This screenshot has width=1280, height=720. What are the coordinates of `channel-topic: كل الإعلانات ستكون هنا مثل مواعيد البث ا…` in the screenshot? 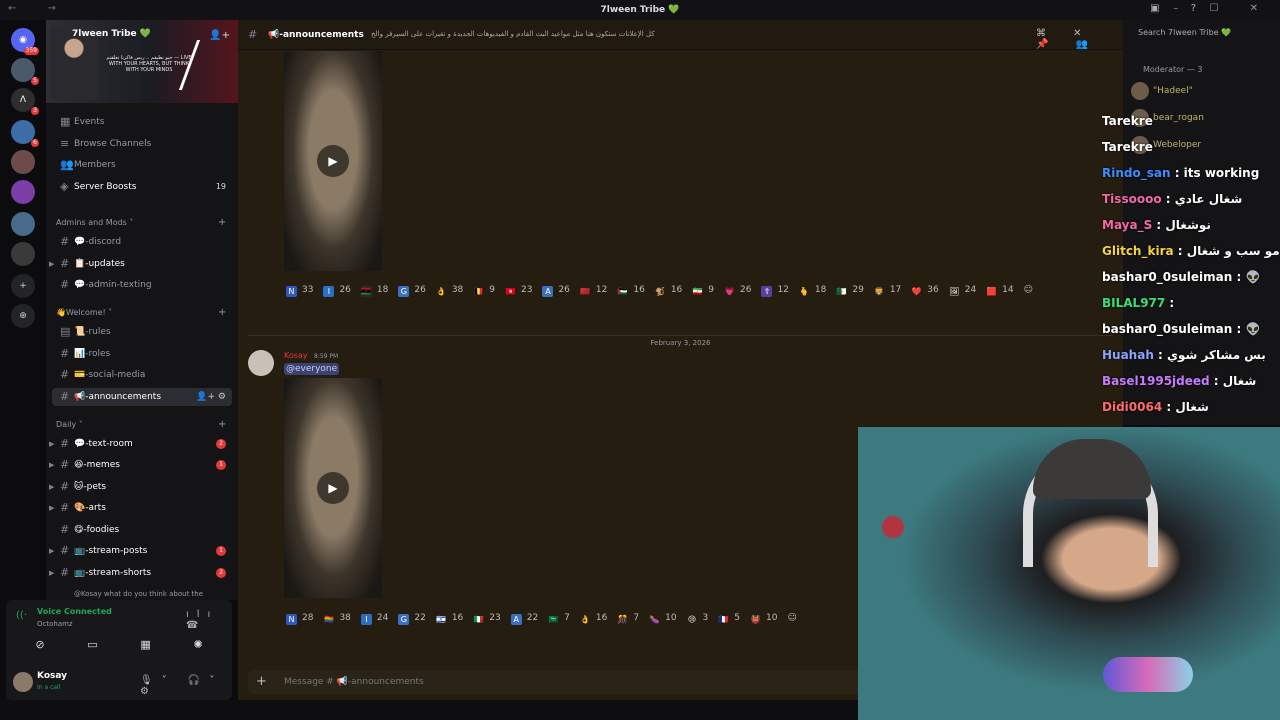 It's located at (513, 34).